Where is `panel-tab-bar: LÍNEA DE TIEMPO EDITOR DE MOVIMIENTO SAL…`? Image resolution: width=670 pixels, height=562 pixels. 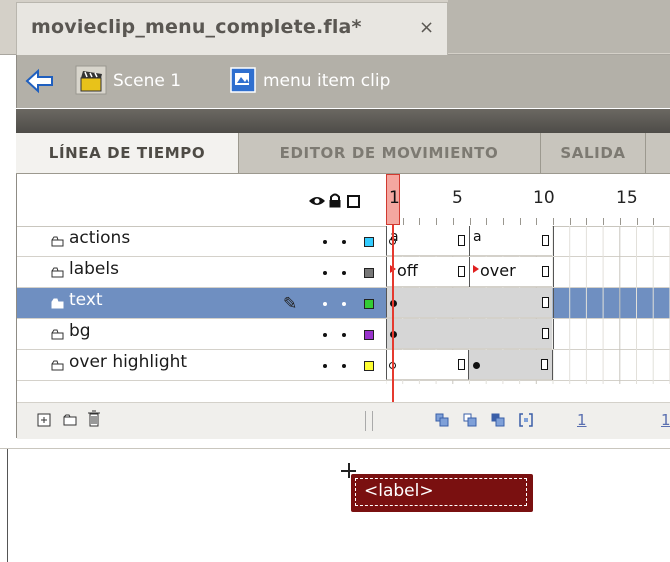 panel-tab-bar: LÍNEA DE TIEMPO EDITOR DE MOVIMIENTO SAL… is located at coordinates (343, 153).